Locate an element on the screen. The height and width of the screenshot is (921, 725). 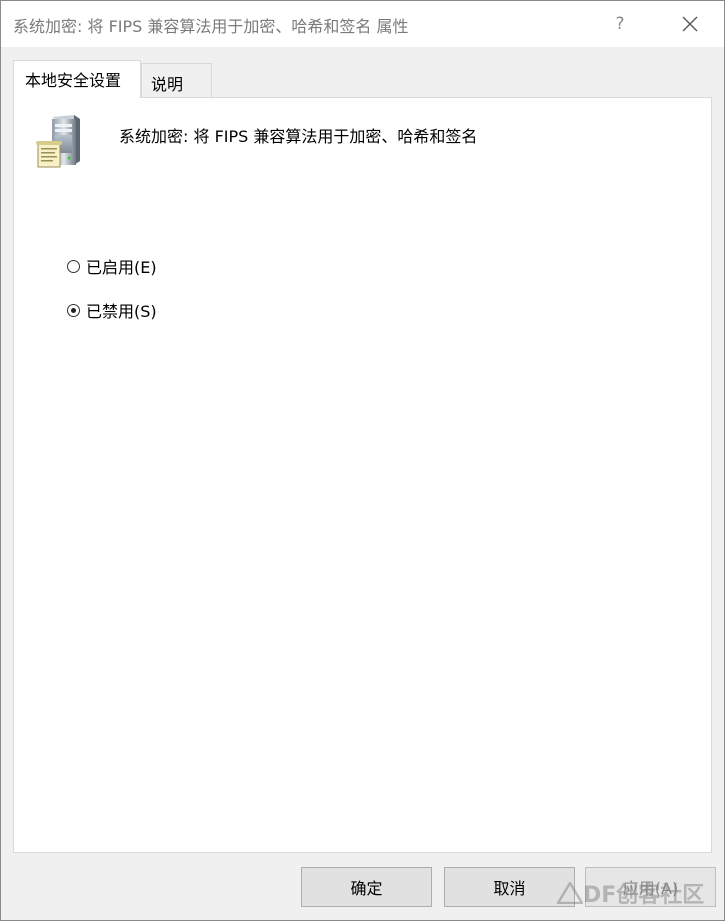
close-icon is located at coordinates (690, 24).